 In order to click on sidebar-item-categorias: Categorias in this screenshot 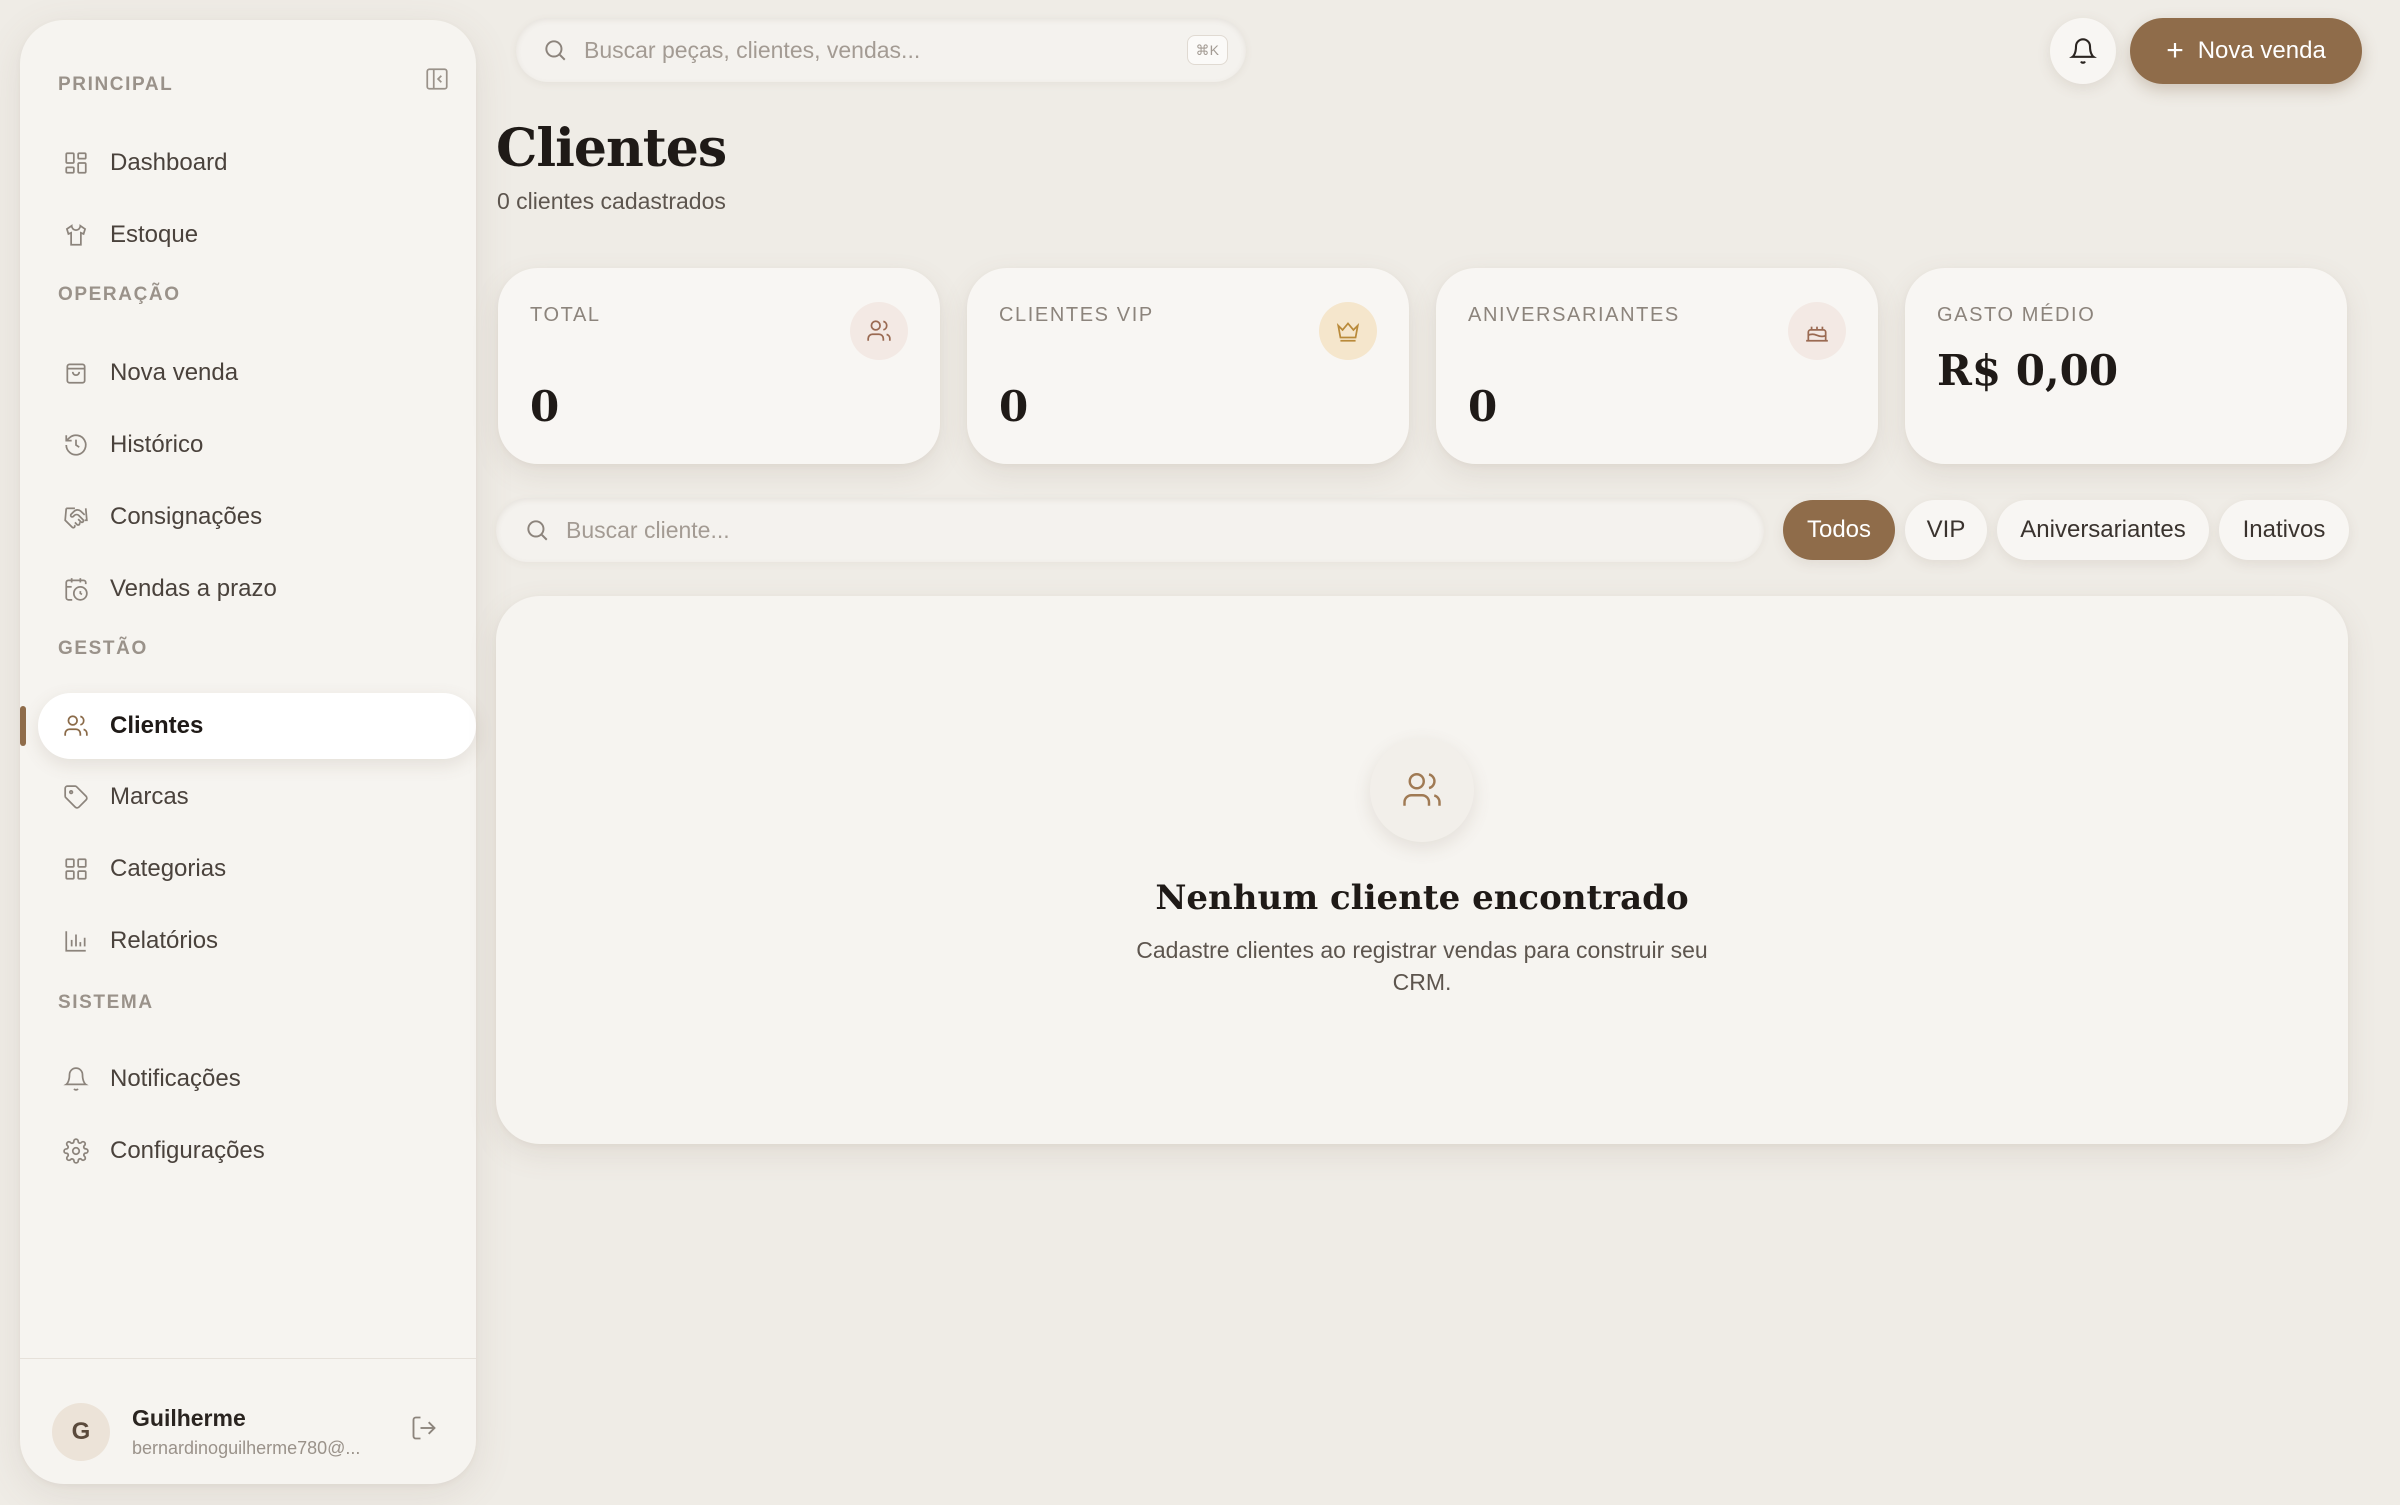, I will do `click(257, 869)`.